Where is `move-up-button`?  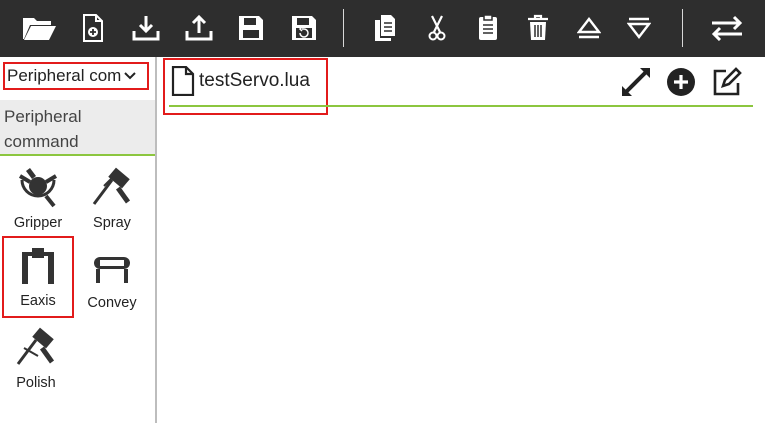
move-up-button is located at coordinates (589, 28).